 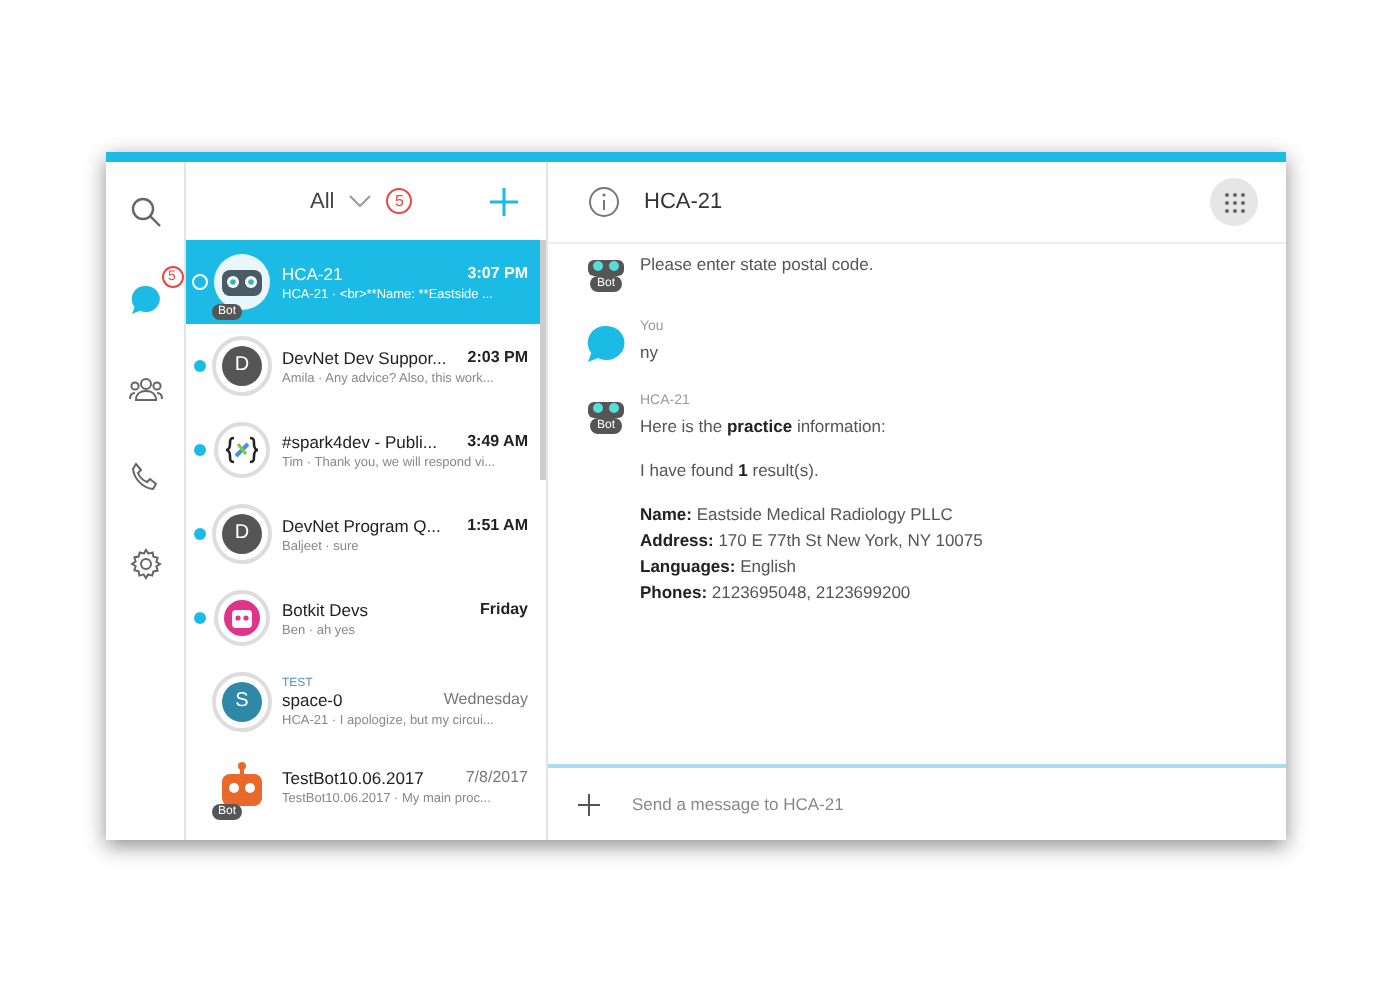 What do you see at coordinates (145, 300) in the screenshot?
I see `chat-bubble-icon` at bounding box center [145, 300].